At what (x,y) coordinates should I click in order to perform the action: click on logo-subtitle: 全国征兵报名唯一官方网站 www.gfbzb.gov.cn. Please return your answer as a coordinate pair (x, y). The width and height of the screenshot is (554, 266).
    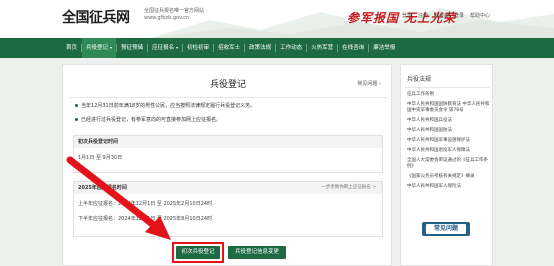
    Looking at the image, I should click on (174, 15).